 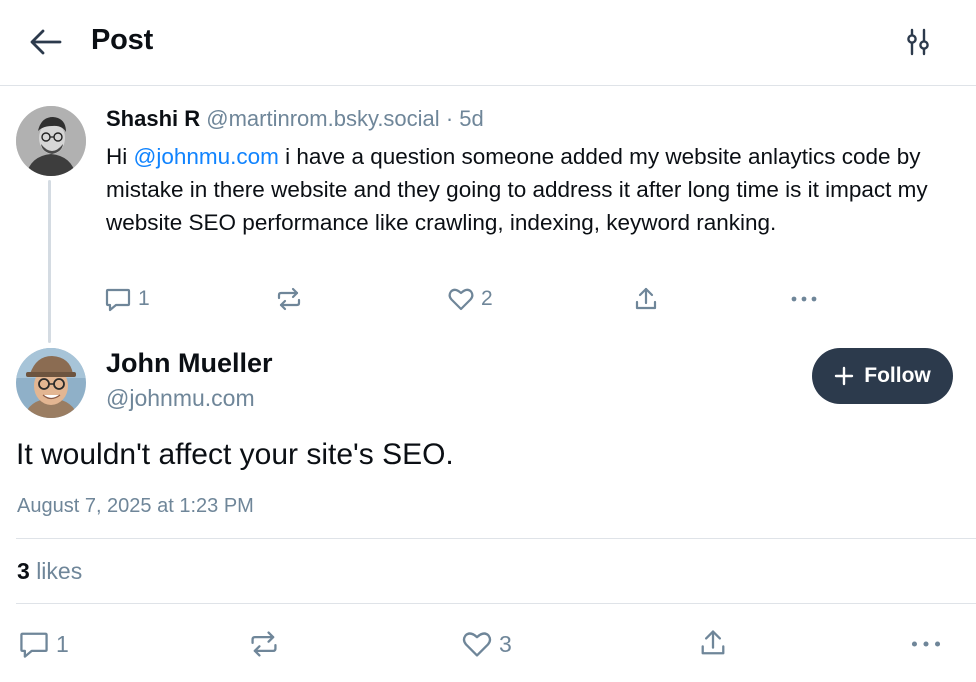 I want to click on parent-like-count: 2, so click(x=487, y=298).